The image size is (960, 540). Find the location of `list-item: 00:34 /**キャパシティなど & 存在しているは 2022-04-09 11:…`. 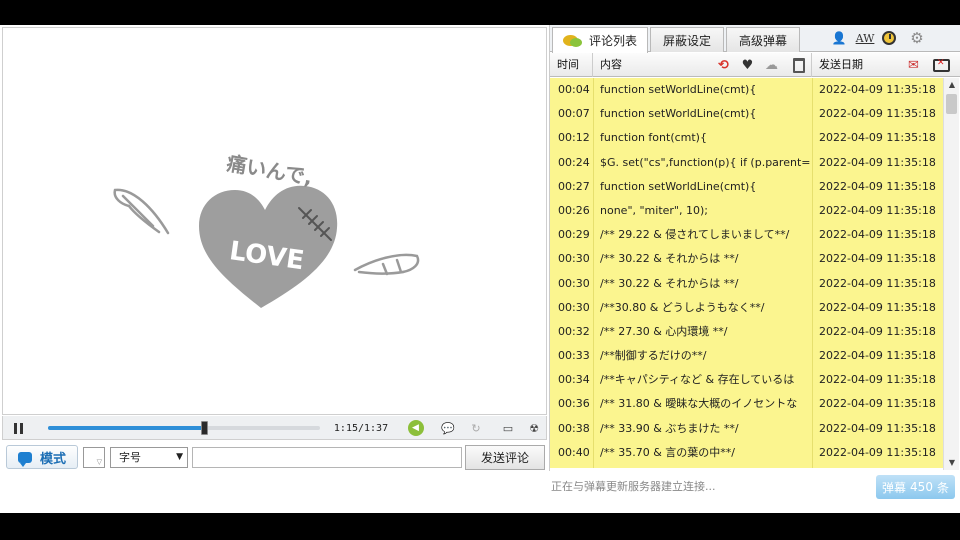

list-item: 00:34 /**キャパシティなど & 存在しているは 2022-04-09 11:… is located at coordinates (746, 380).